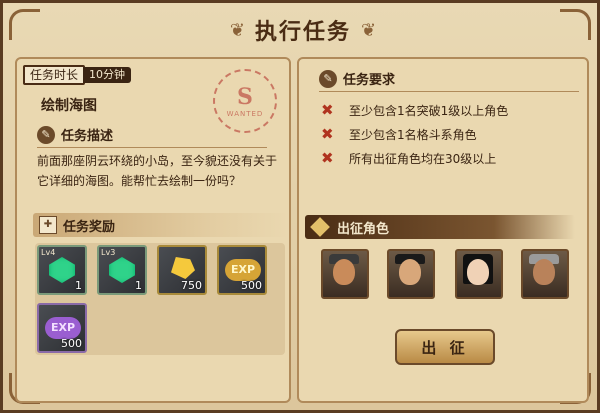 This screenshot has width=600, height=413. I want to click on title-bar: ❦ 执行任务 ❦, so click(303, 30).